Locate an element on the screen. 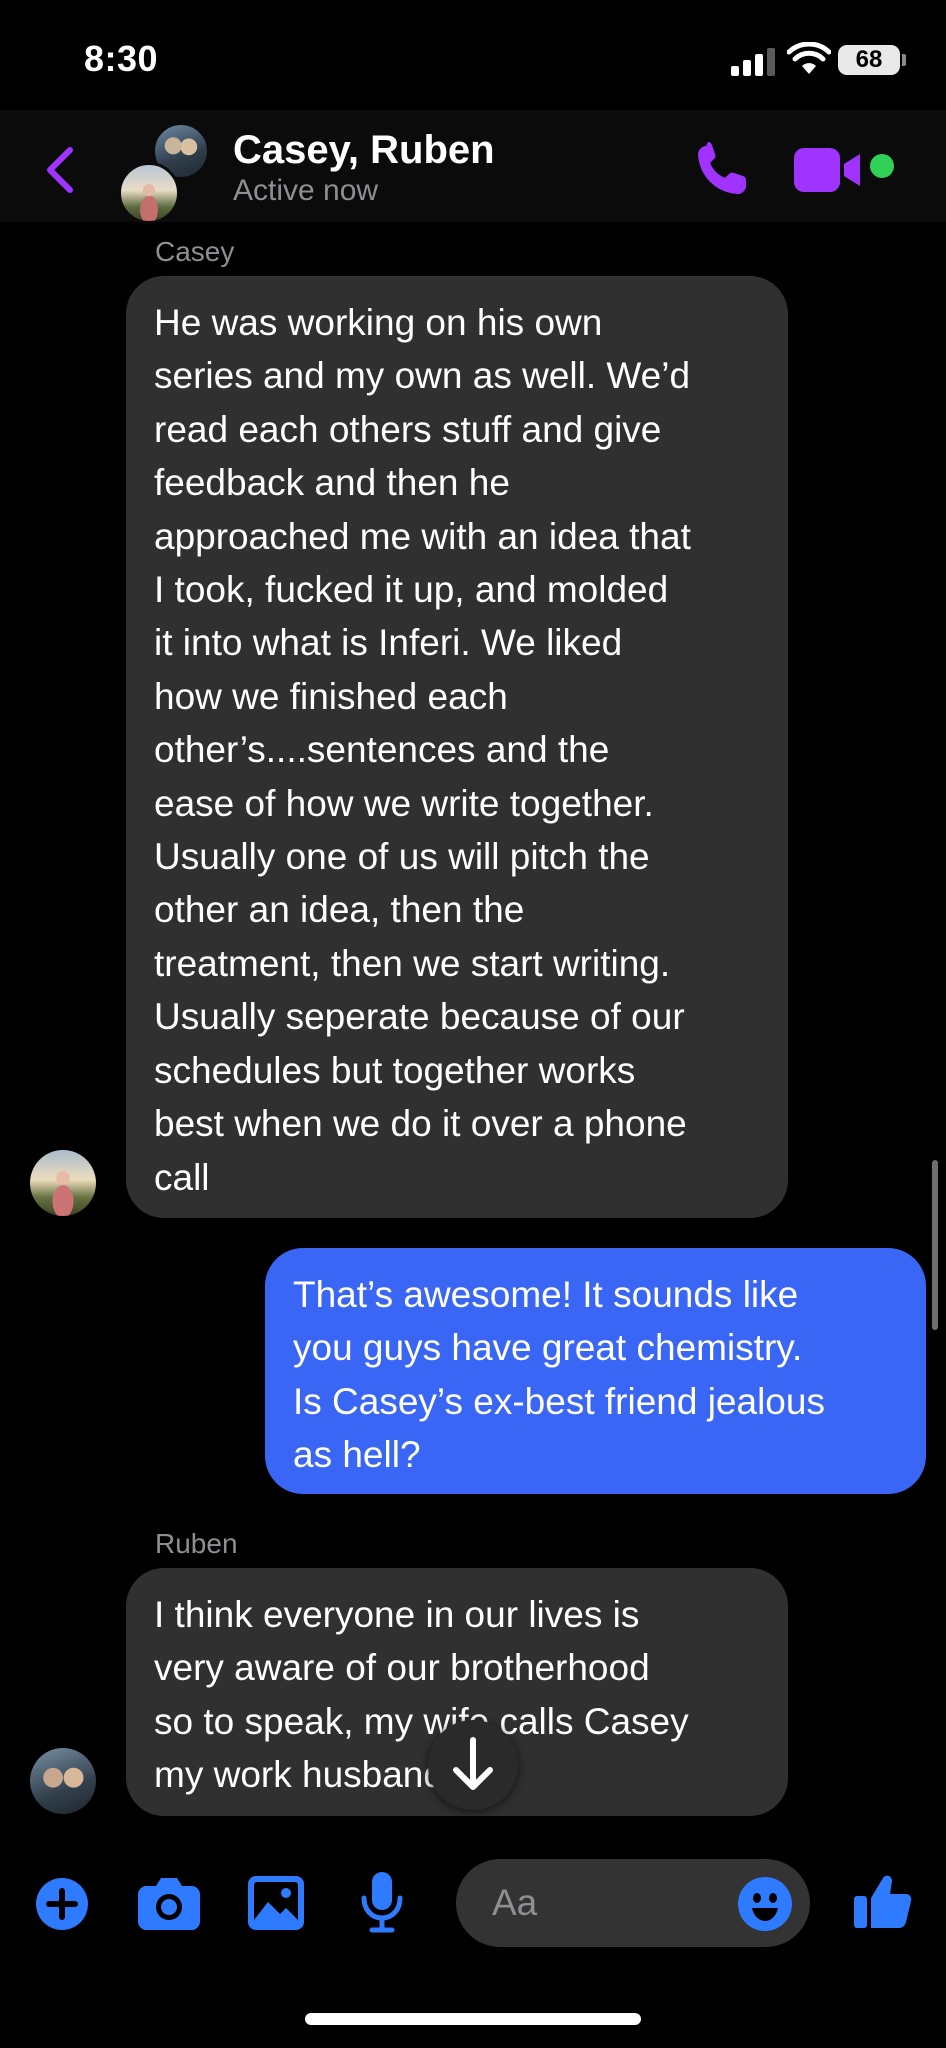  message-line: read each others stuff and give is located at coordinates (408, 429).